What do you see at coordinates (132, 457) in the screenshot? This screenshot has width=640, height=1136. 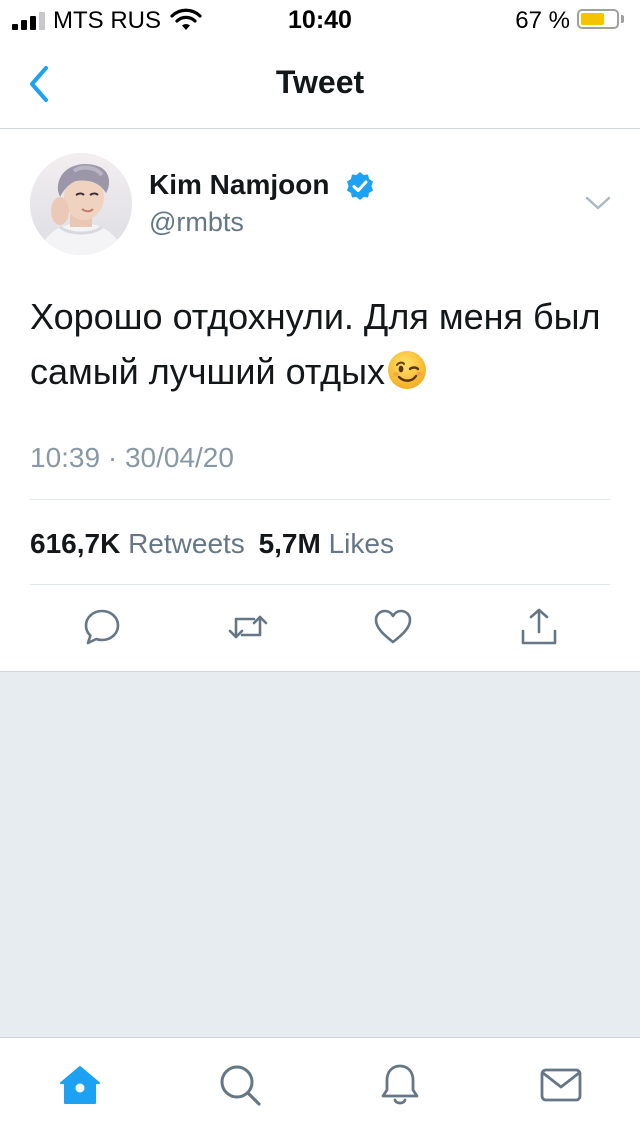 I see `tweet-timestamp: 10:39 · 30/04/20` at bounding box center [132, 457].